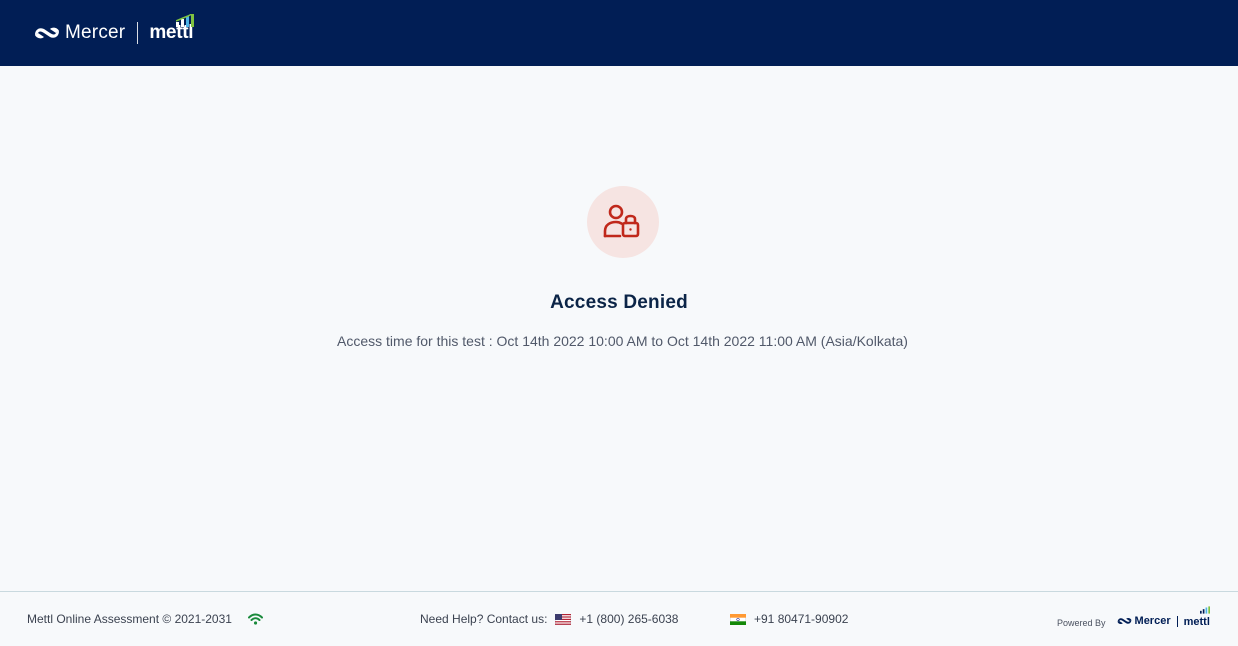 The height and width of the screenshot is (646, 1238). What do you see at coordinates (484, 619) in the screenshot?
I see `help-label: Need Help? Contact us:` at bounding box center [484, 619].